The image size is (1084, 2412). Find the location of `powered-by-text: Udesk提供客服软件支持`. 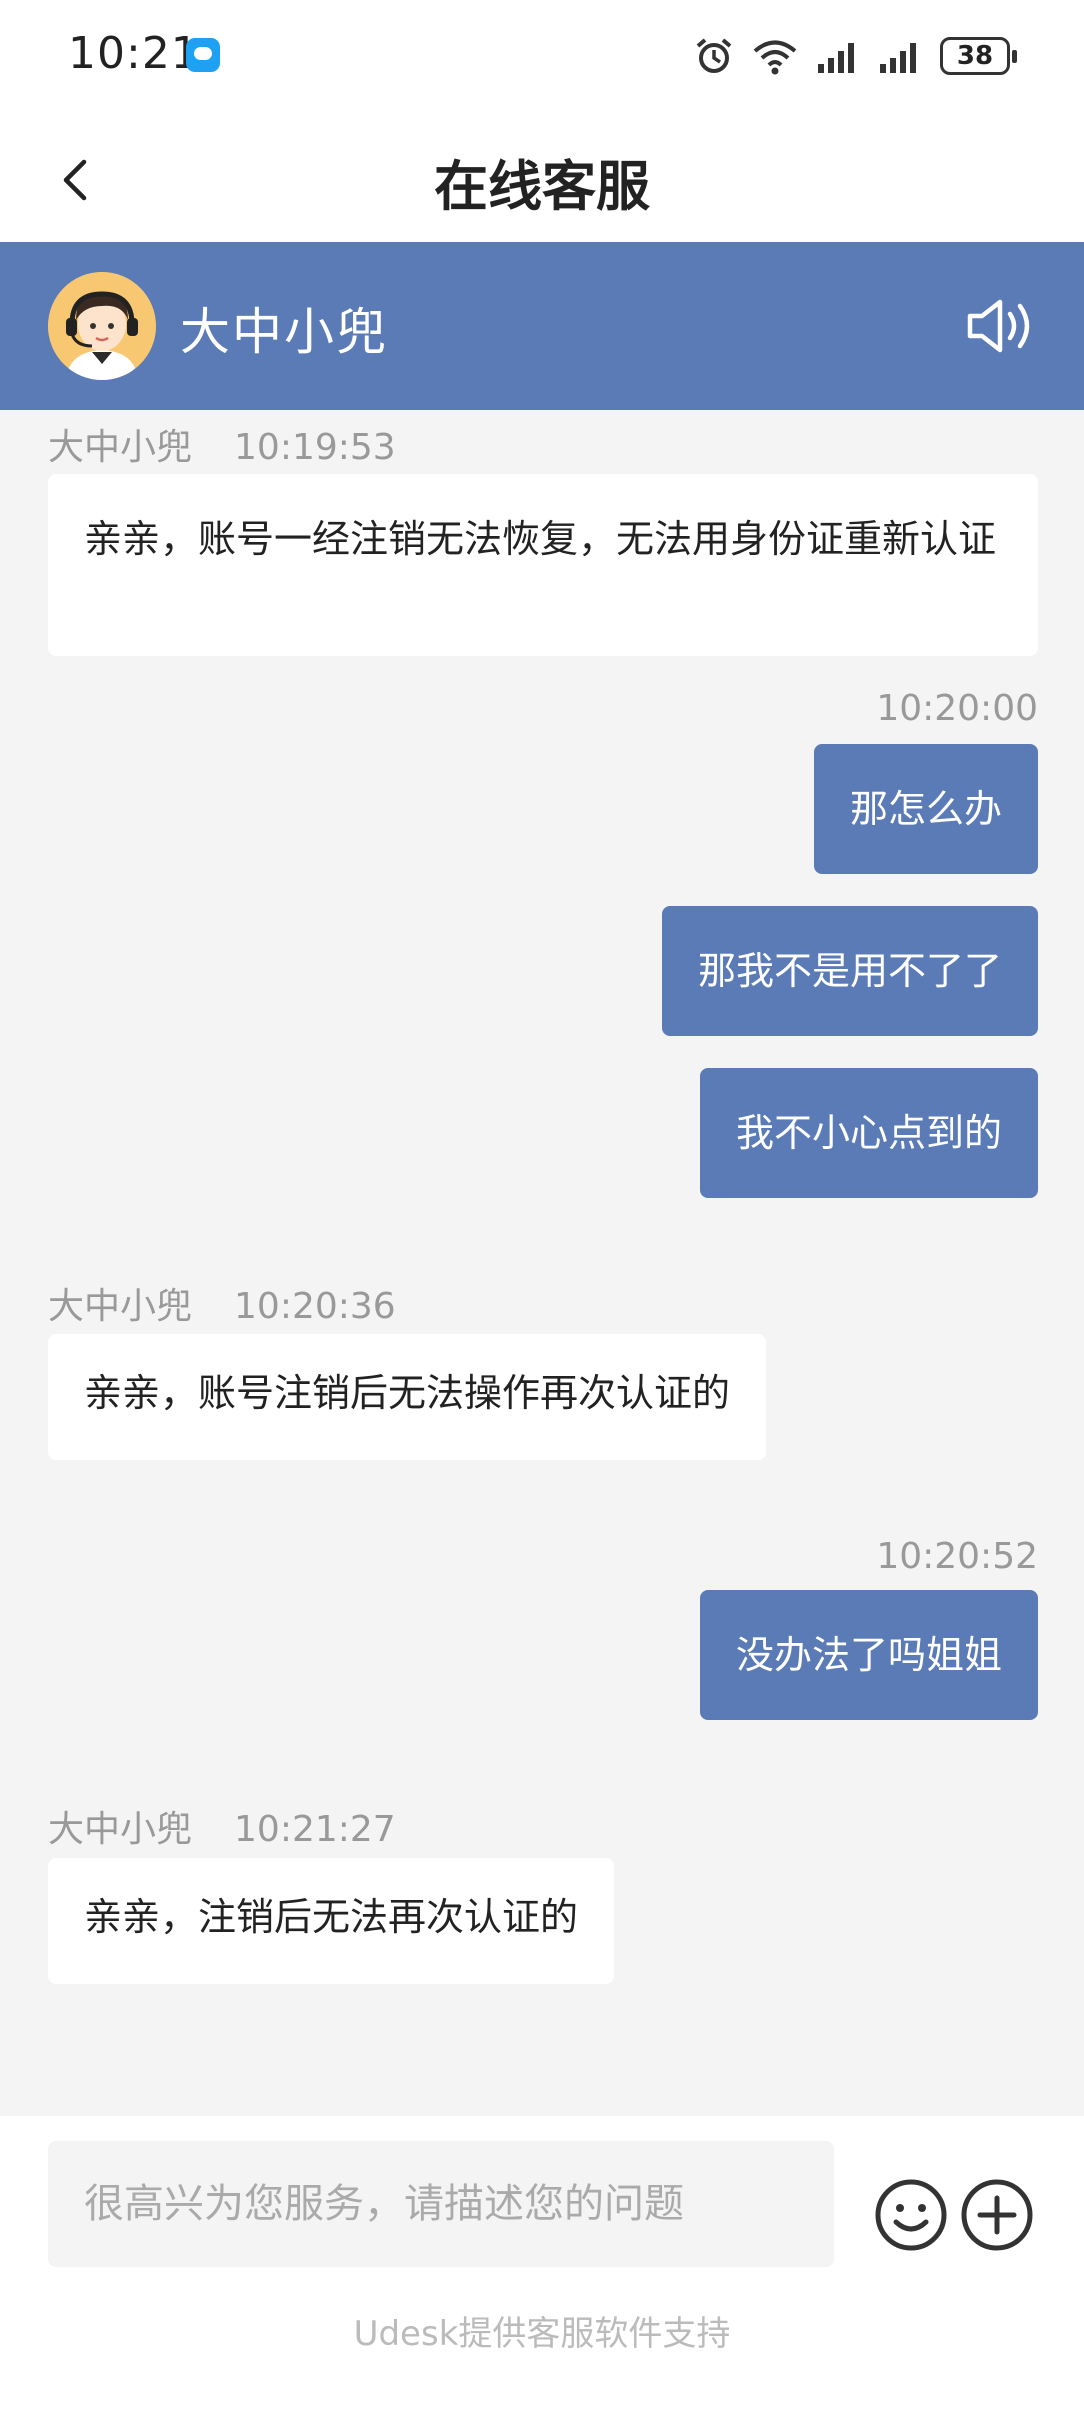

powered-by-text: Udesk提供客服软件支持 is located at coordinates (542, 2334).